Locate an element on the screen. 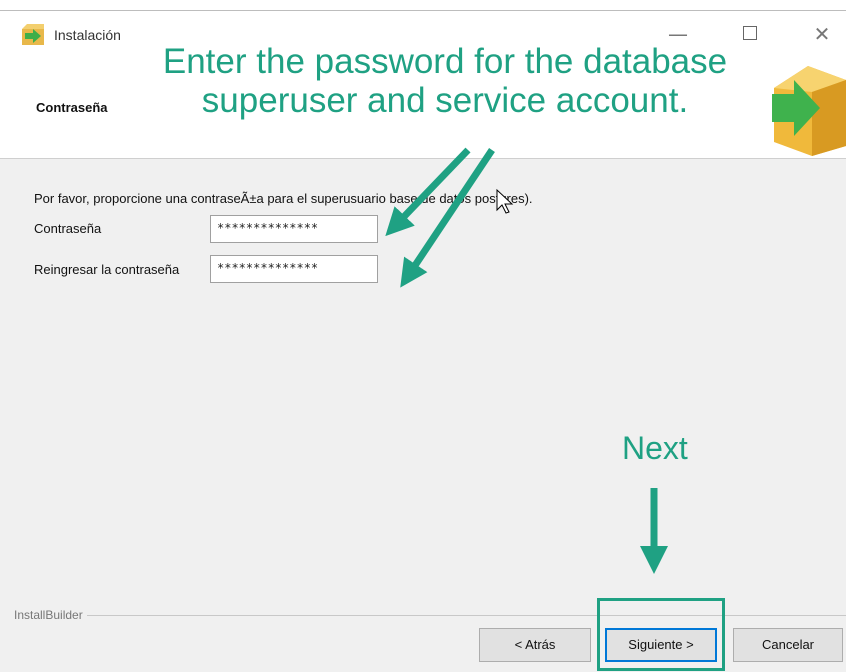  close-button: ✕ is located at coordinates (822, 34).